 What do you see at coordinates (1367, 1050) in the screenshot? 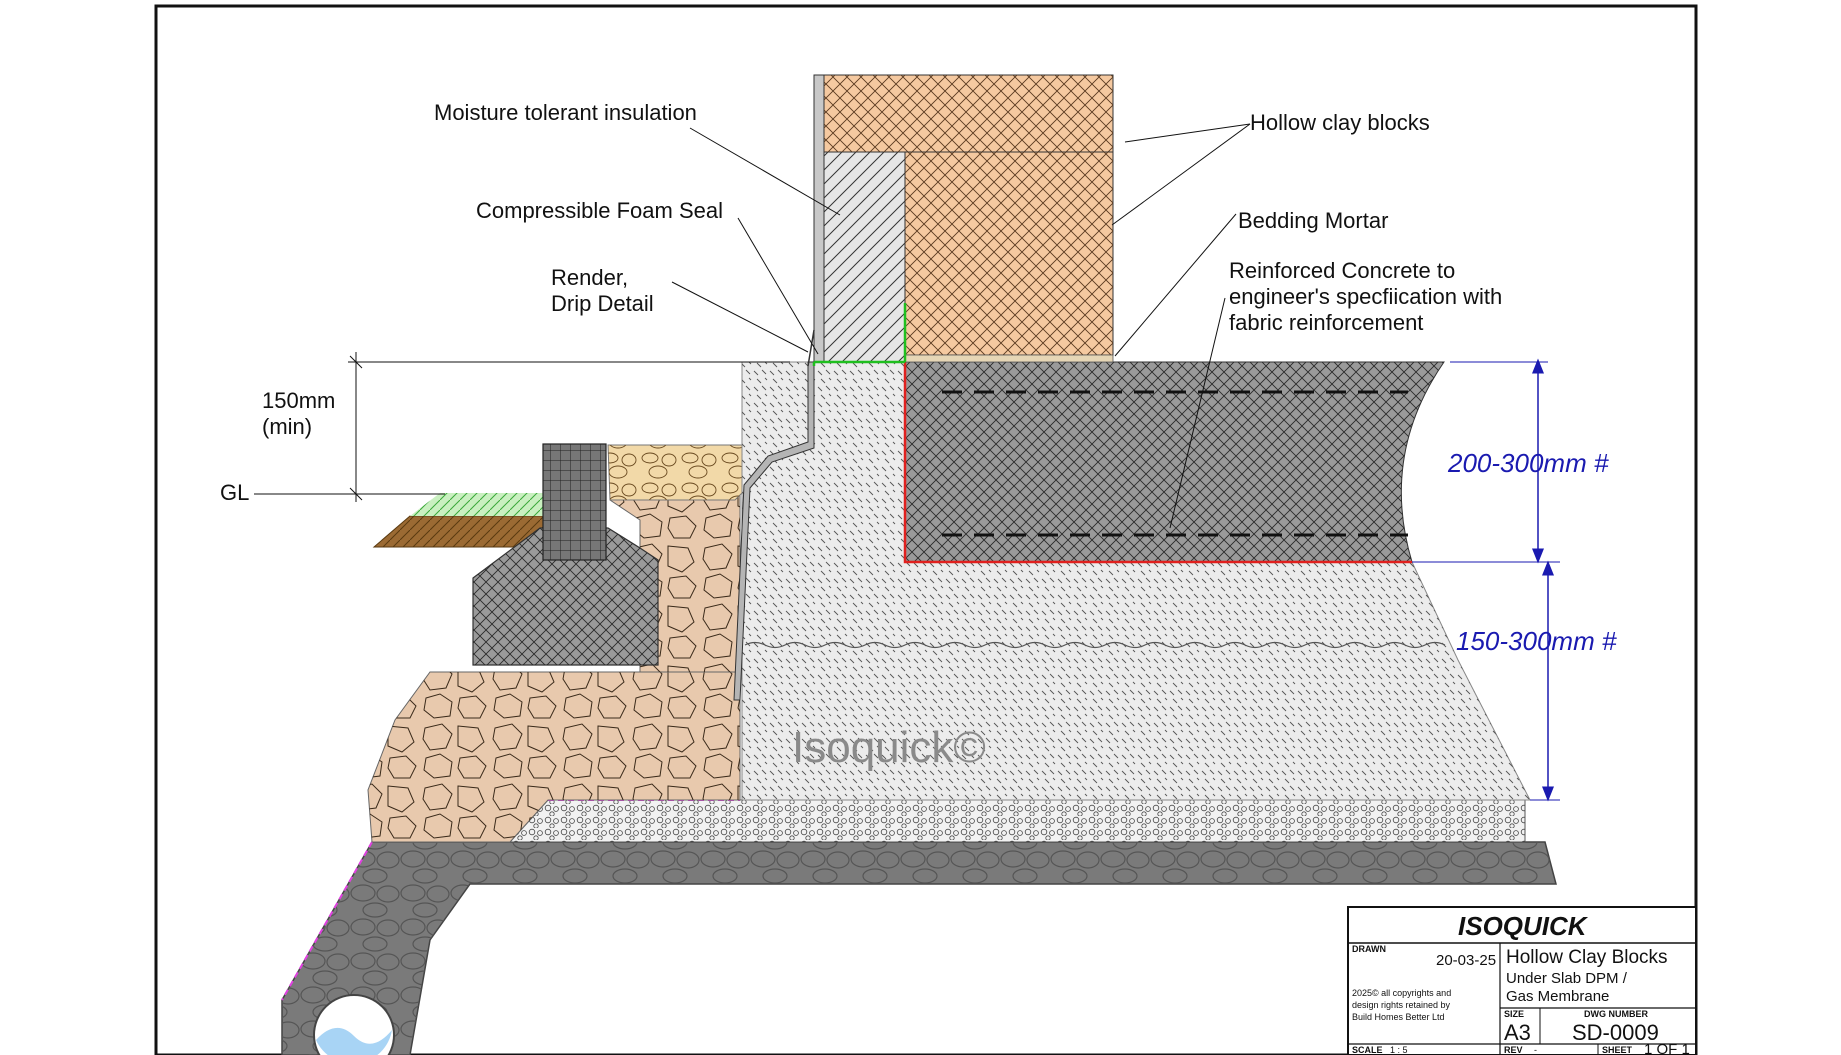
I see `tb-scale-label: SCALE` at bounding box center [1367, 1050].